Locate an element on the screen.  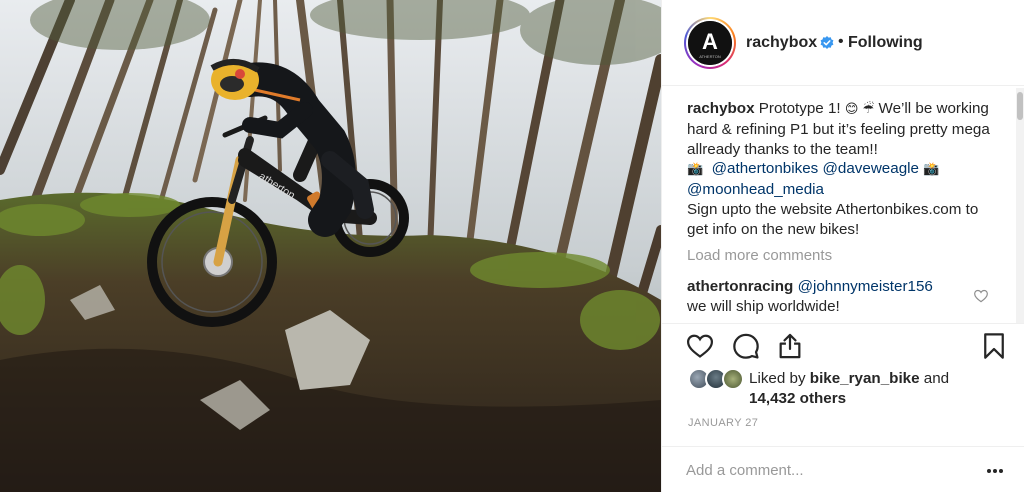
action-bar is located at coordinates (843, 343).